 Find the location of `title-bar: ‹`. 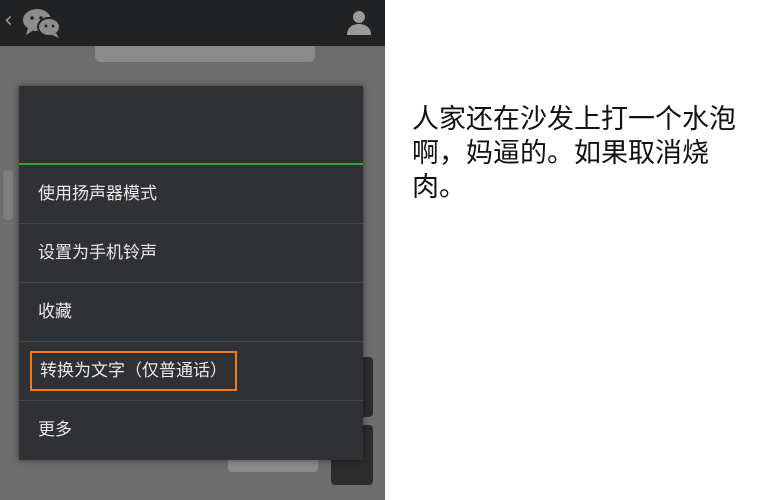

title-bar: ‹ is located at coordinates (192, 23).